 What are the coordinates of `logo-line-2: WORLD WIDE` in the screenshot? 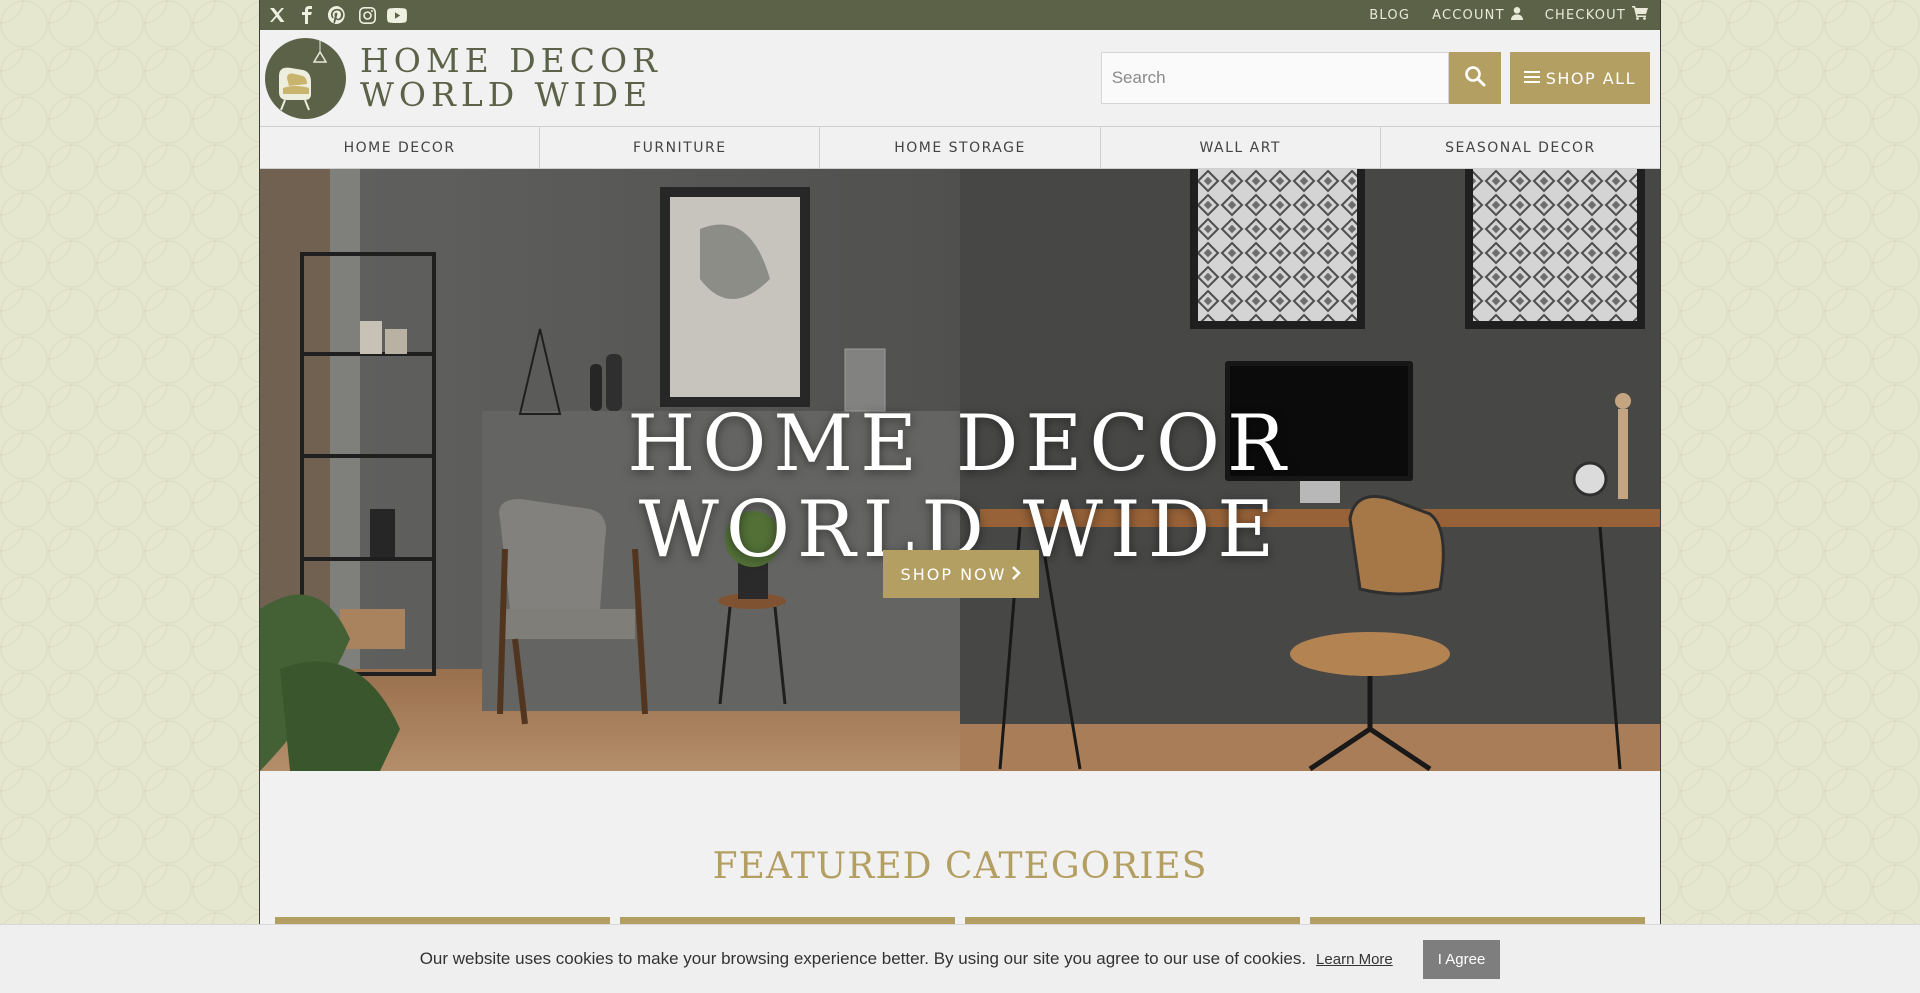 It's located at (506, 94).